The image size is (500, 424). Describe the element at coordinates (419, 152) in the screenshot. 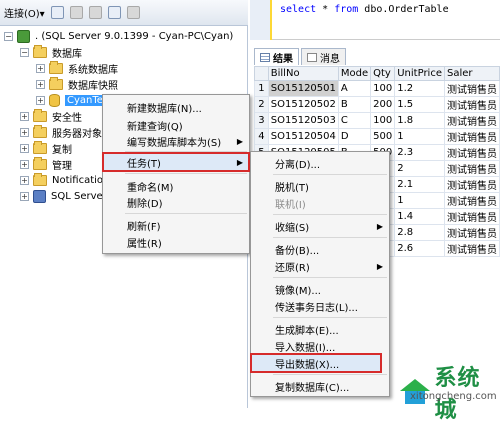

I see `table-cell: 2.3` at that location.